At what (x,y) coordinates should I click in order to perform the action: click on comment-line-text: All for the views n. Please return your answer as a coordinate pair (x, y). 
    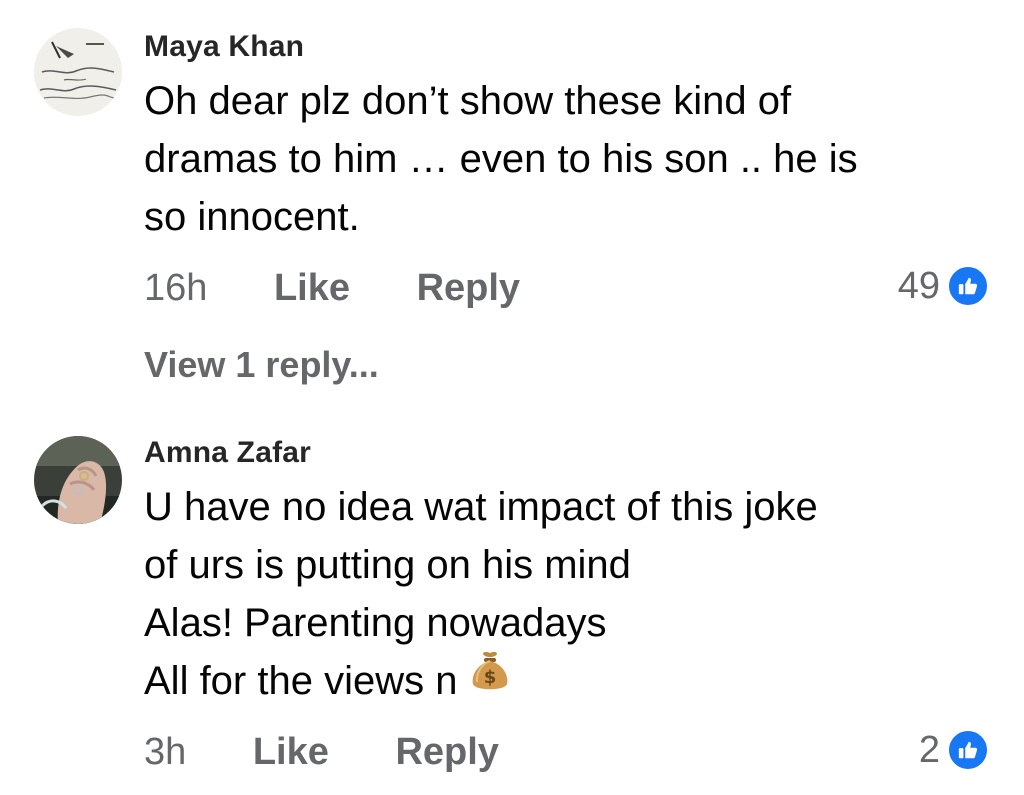
    Looking at the image, I should click on (301, 681).